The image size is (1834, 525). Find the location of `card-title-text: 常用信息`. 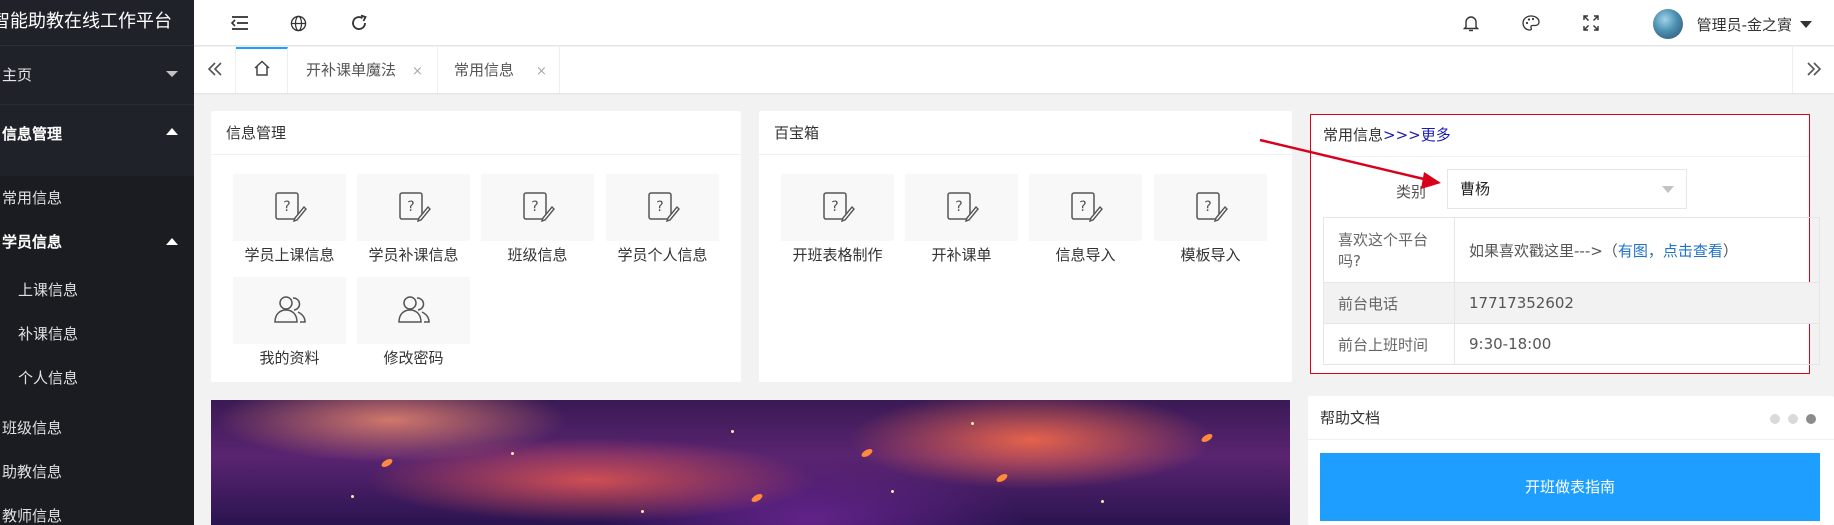

card-title-text: 常用信息 is located at coordinates (1353, 135).